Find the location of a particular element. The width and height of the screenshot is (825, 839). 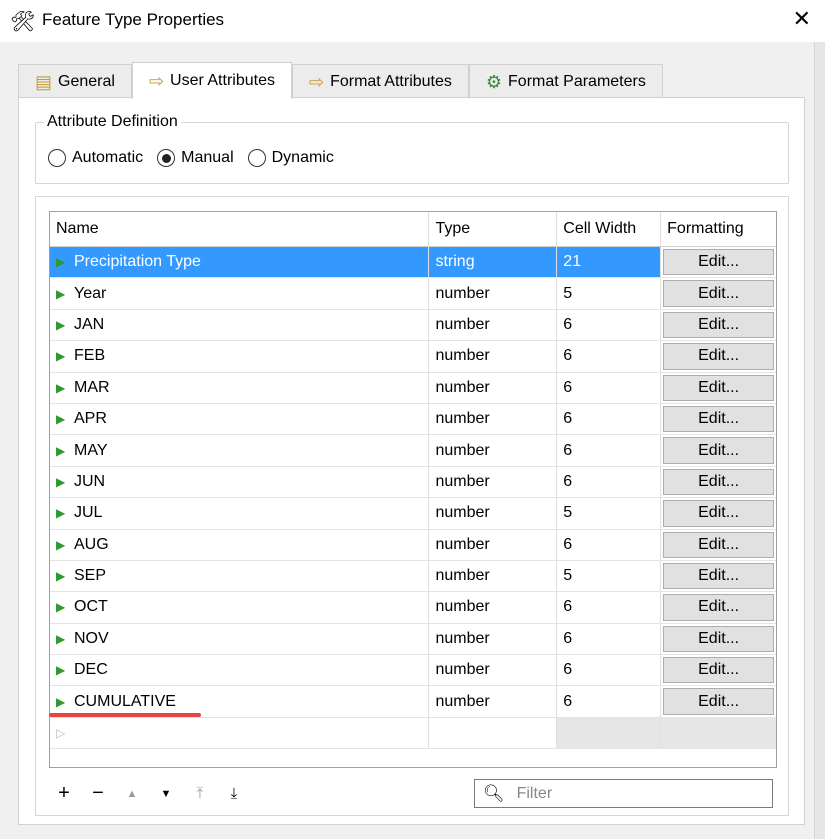

filter-input is located at coordinates (634, 793).